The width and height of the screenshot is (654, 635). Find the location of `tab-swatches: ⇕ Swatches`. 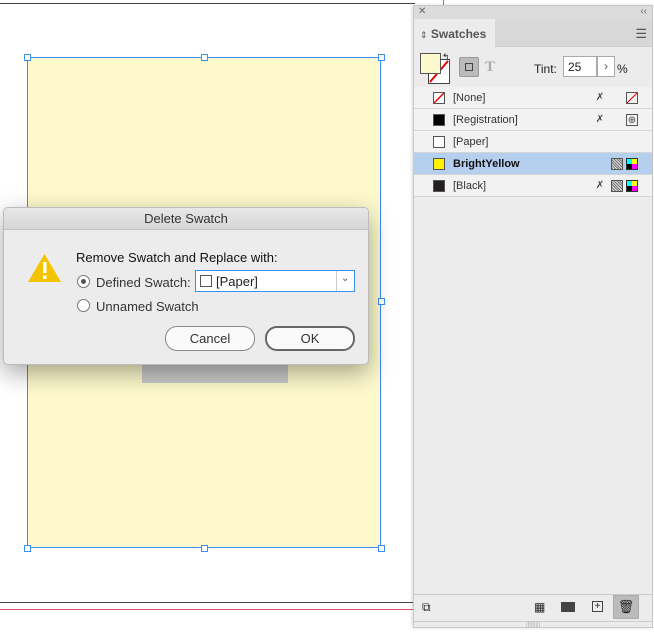

tab-swatches: ⇕ Swatches is located at coordinates (454, 33).